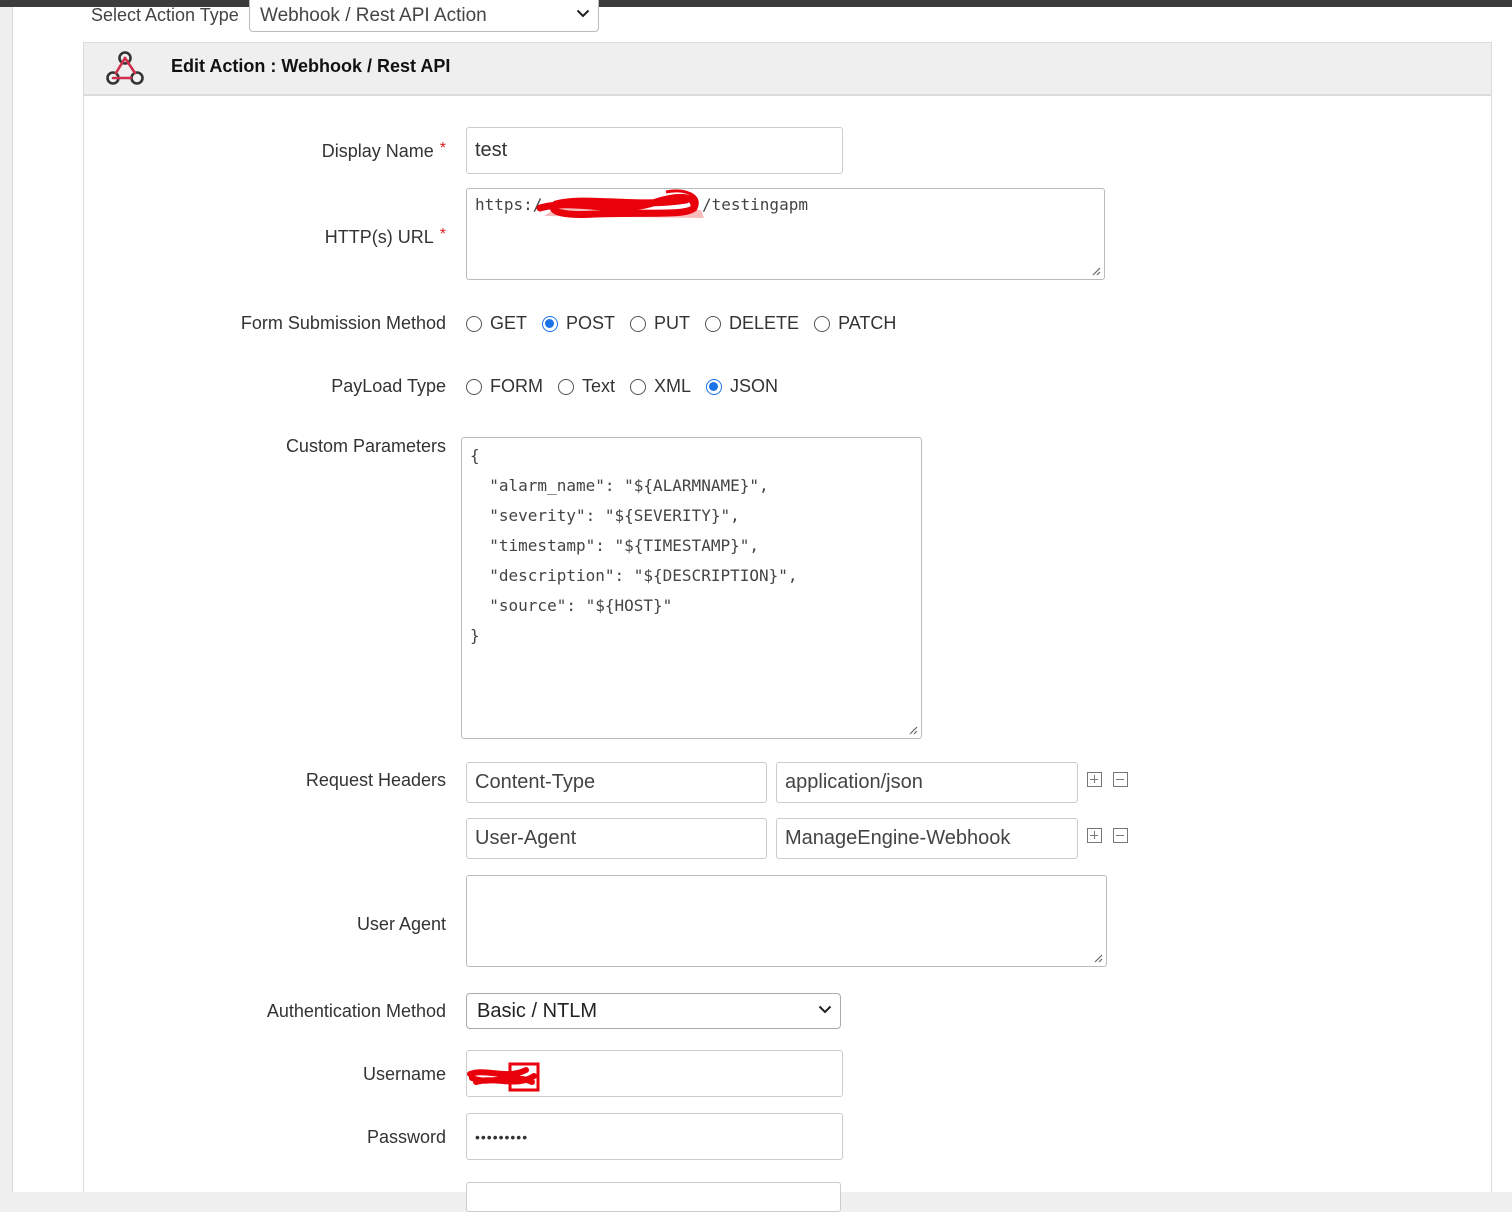 Image resolution: width=1512 pixels, height=1212 pixels. Describe the element at coordinates (654, 150) in the screenshot. I see `display-name-input: test` at that location.